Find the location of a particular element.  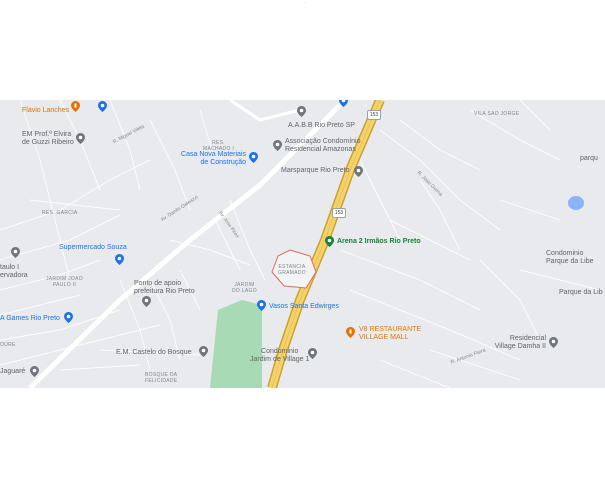

label-residencial-village: Residencial Village Damha II is located at coordinates (517, 343).